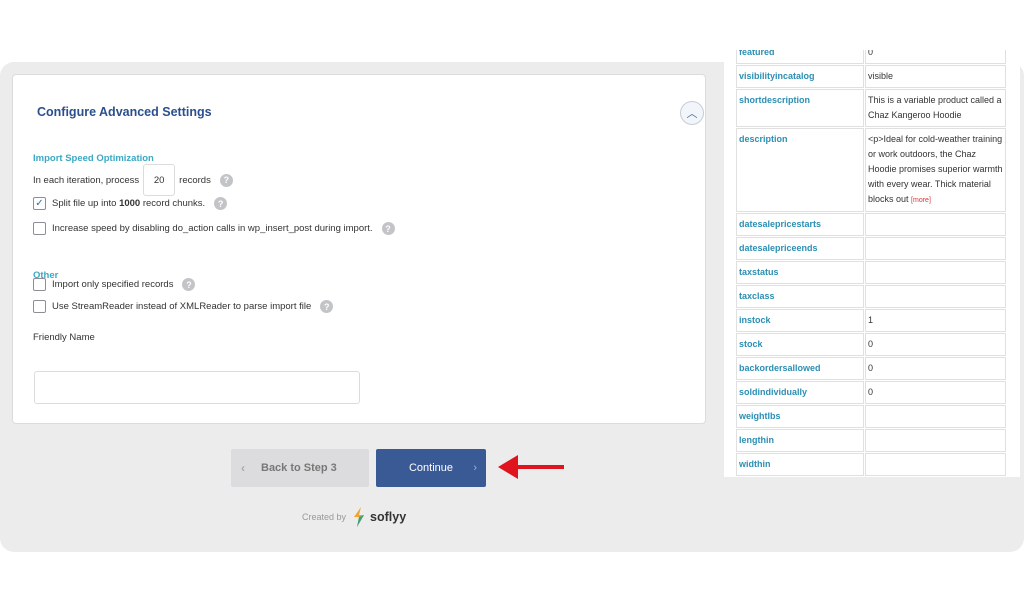 The height and width of the screenshot is (614, 1024). I want to click on split-text-before: Split file up into, so click(84, 203).